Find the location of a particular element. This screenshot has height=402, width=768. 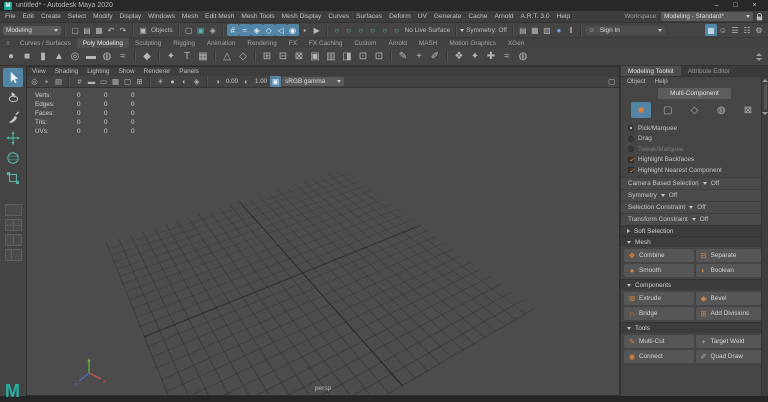

menu-file: File is located at coordinates (10, 16).